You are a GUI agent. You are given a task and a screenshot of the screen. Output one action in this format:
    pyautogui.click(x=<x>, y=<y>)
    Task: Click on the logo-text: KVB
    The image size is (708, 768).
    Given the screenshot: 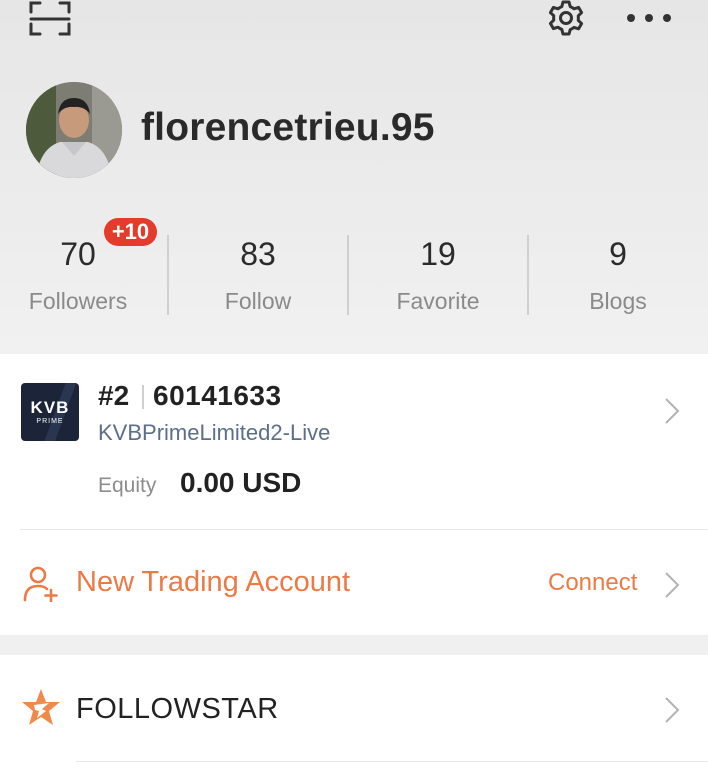 What is the action you would take?
    pyautogui.click(x=50, y=407)
    